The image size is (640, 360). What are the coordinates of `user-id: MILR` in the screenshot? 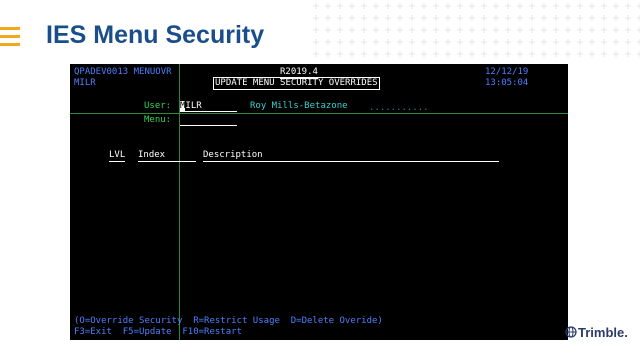 It's located at (85, 83).